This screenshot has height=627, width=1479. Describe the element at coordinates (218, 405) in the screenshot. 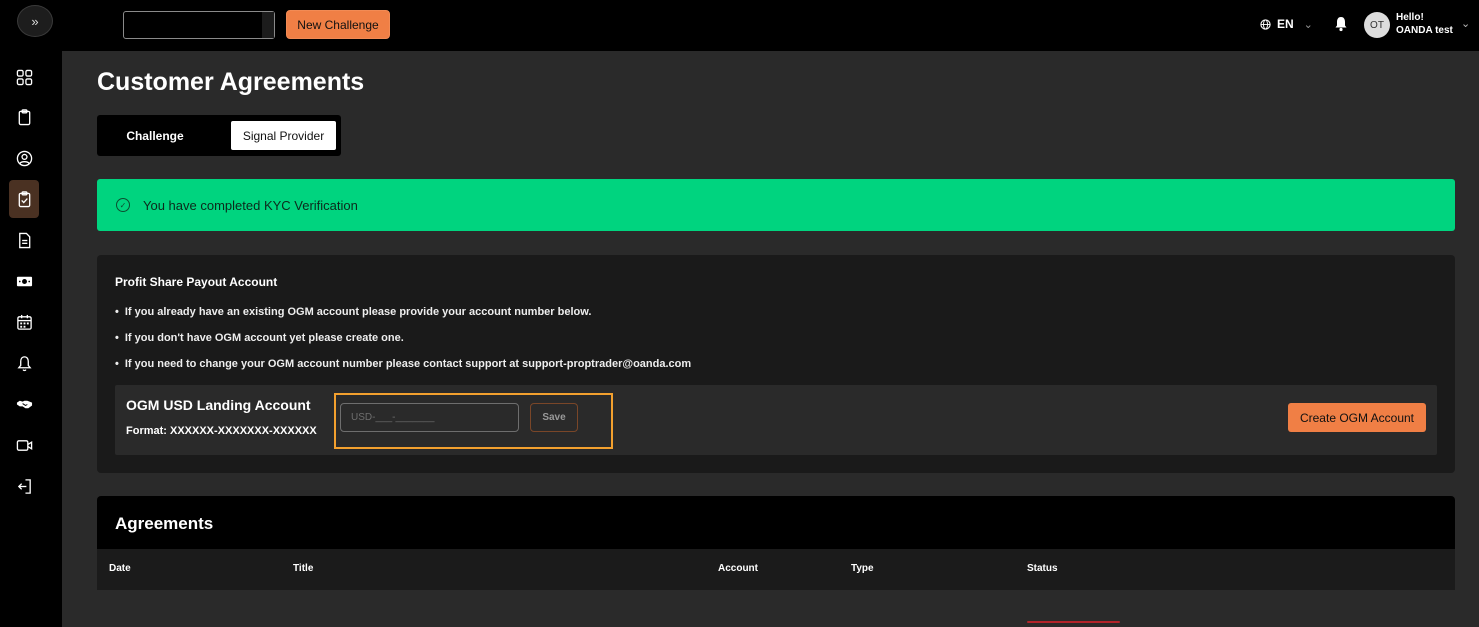

I see `landing-account-title: OGM USD Landing Account` at that location.